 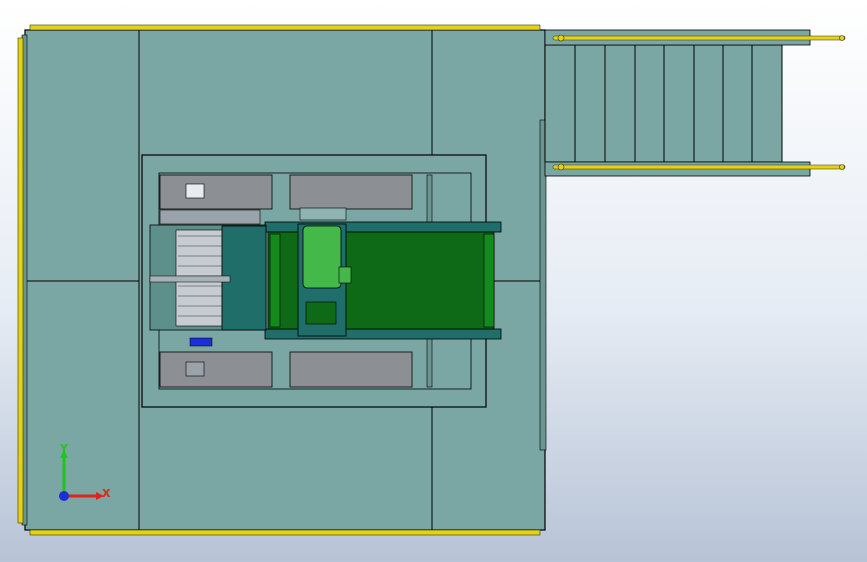 What do you see at coordinates (64, 448) in the screenshot?
I see `y-axis-label: Y` at bounding box center [64, 448].